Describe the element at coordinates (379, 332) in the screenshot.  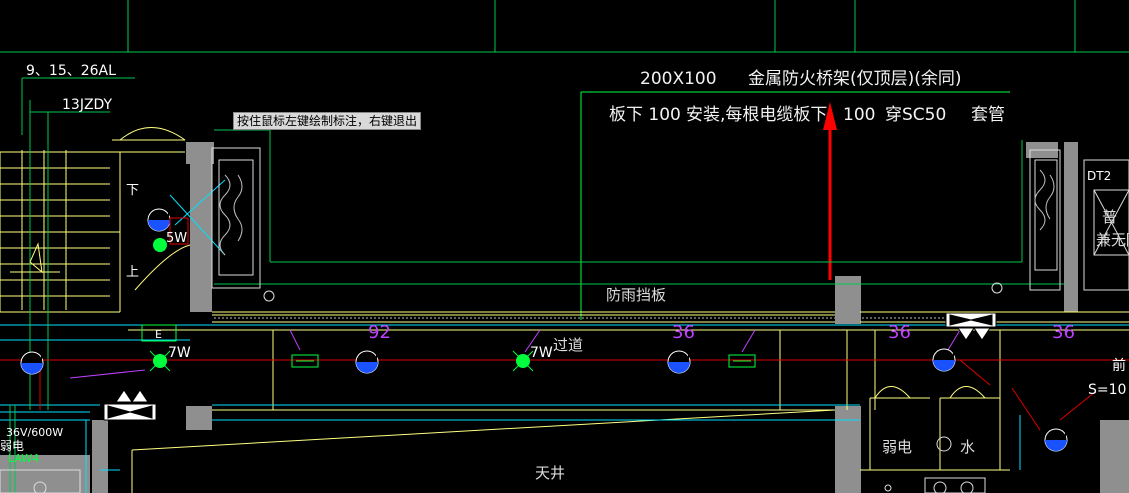
I see `number-92: 92` at that location.